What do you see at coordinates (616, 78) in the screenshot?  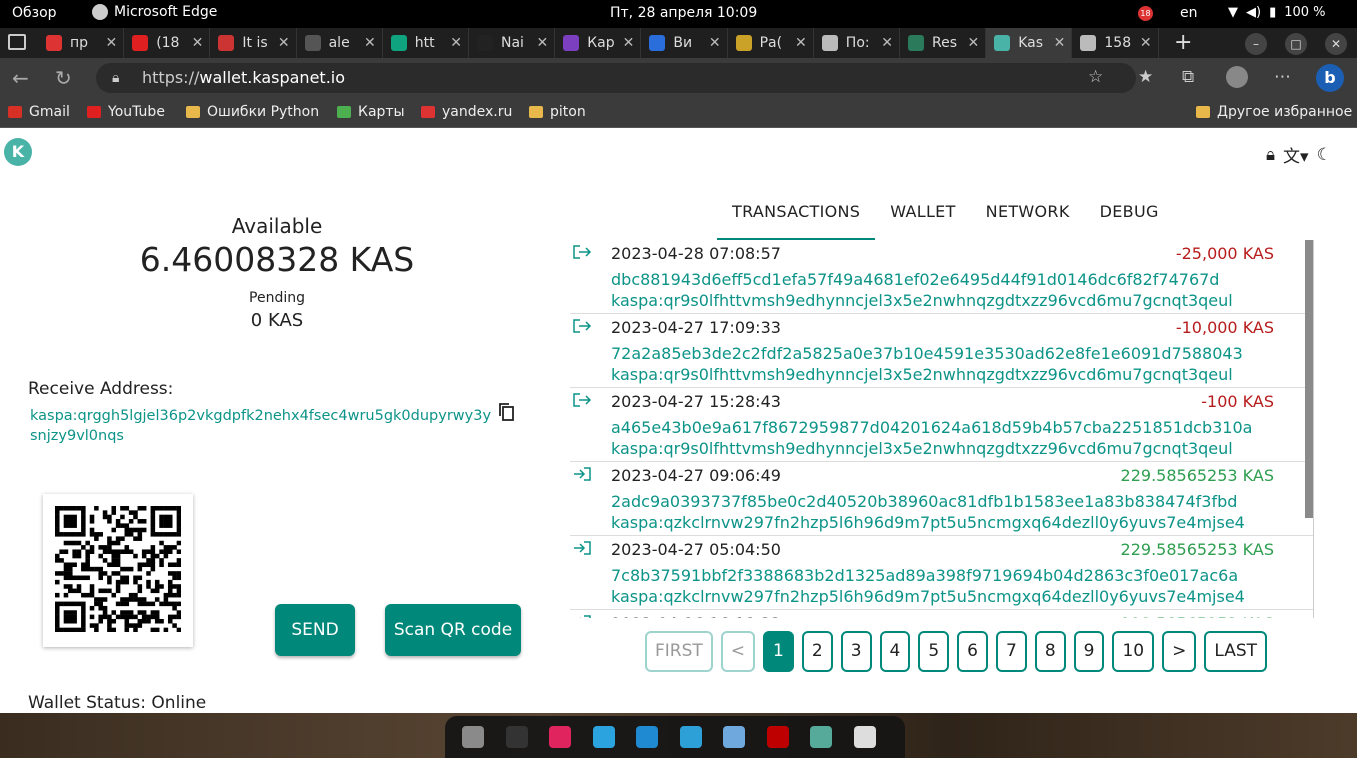 I see `url-bar: 🔒︎ https://wallet.kaspanet.io` at bounding box center [616, 78].